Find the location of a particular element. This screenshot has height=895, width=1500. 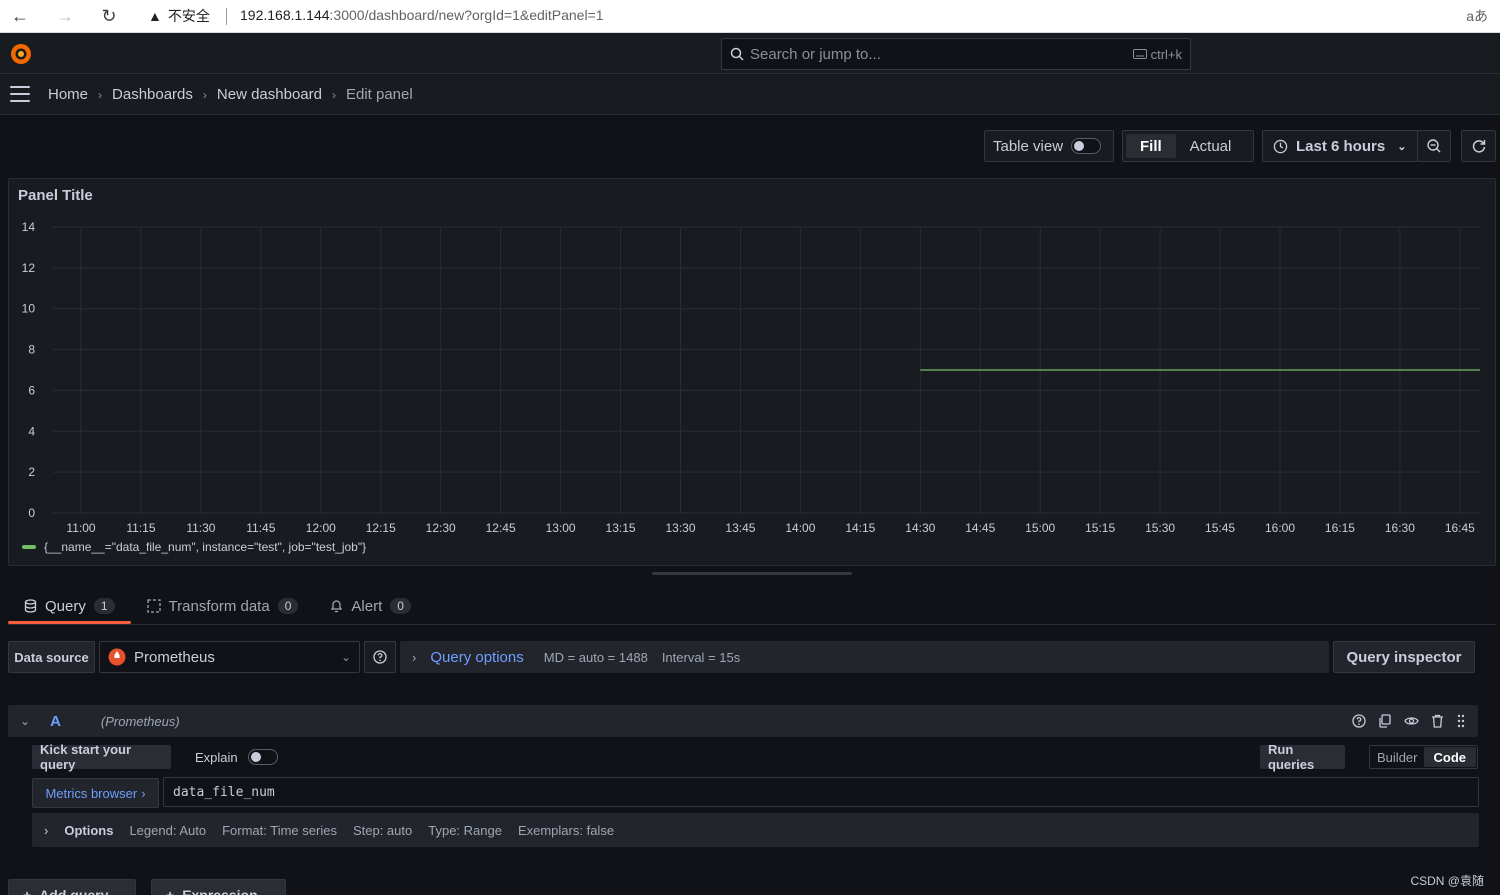

run-queries-button: Run queries is located at coordinates (1302, 757).